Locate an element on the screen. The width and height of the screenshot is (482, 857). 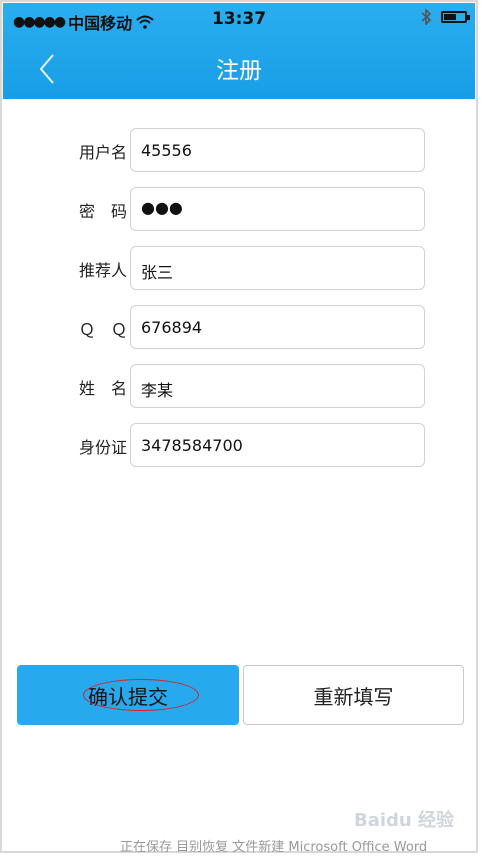
username-label: 用户名 is located at coordinates (102, 152).